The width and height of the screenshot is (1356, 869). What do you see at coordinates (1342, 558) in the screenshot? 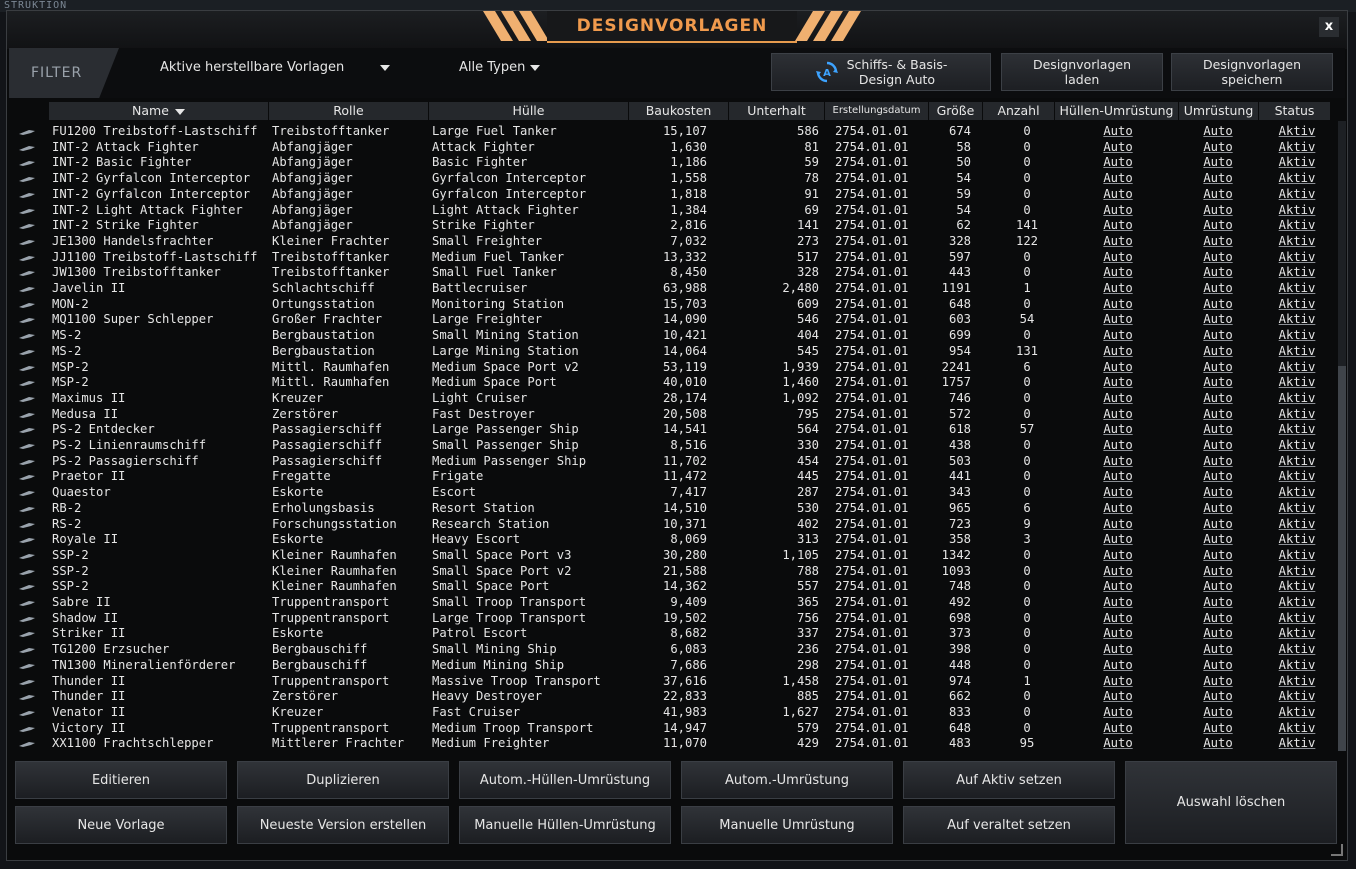
I see `scrollbar-thumb` at bounding box center [1342, 558].